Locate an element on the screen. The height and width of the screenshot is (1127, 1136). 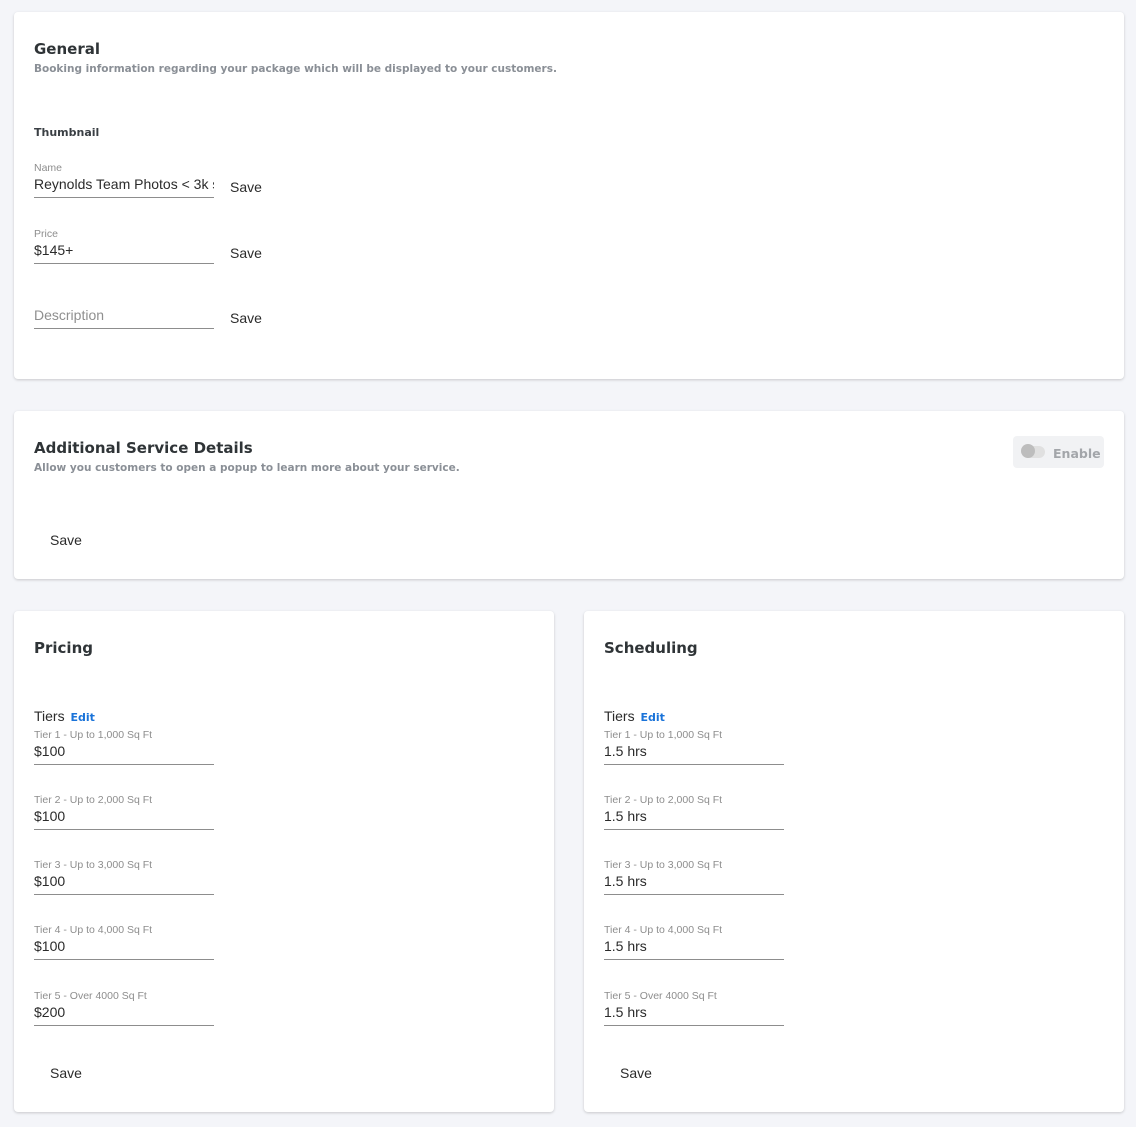
toggle-switch is located at coordinates (1033, 451).